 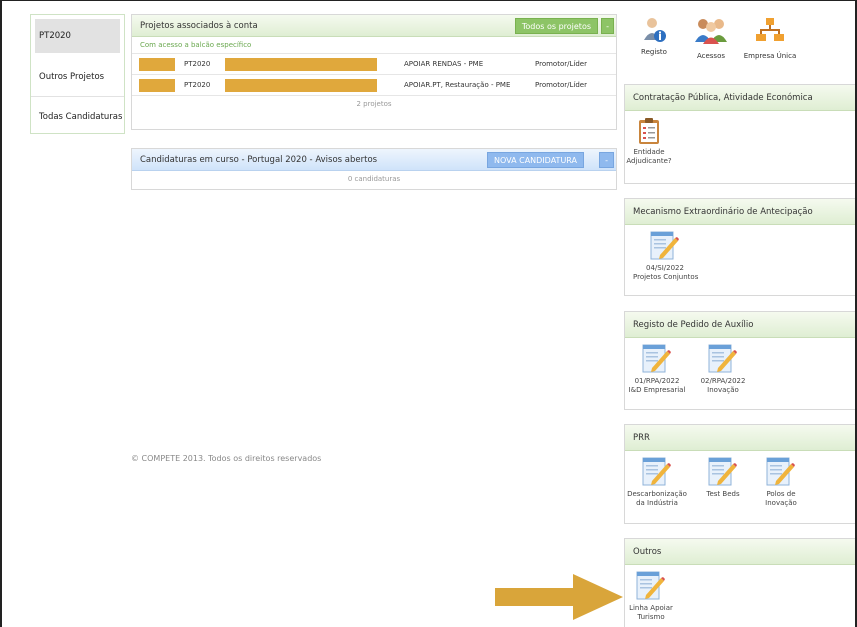 I want to click on clipboard-icon, so click(x=649, y=131).